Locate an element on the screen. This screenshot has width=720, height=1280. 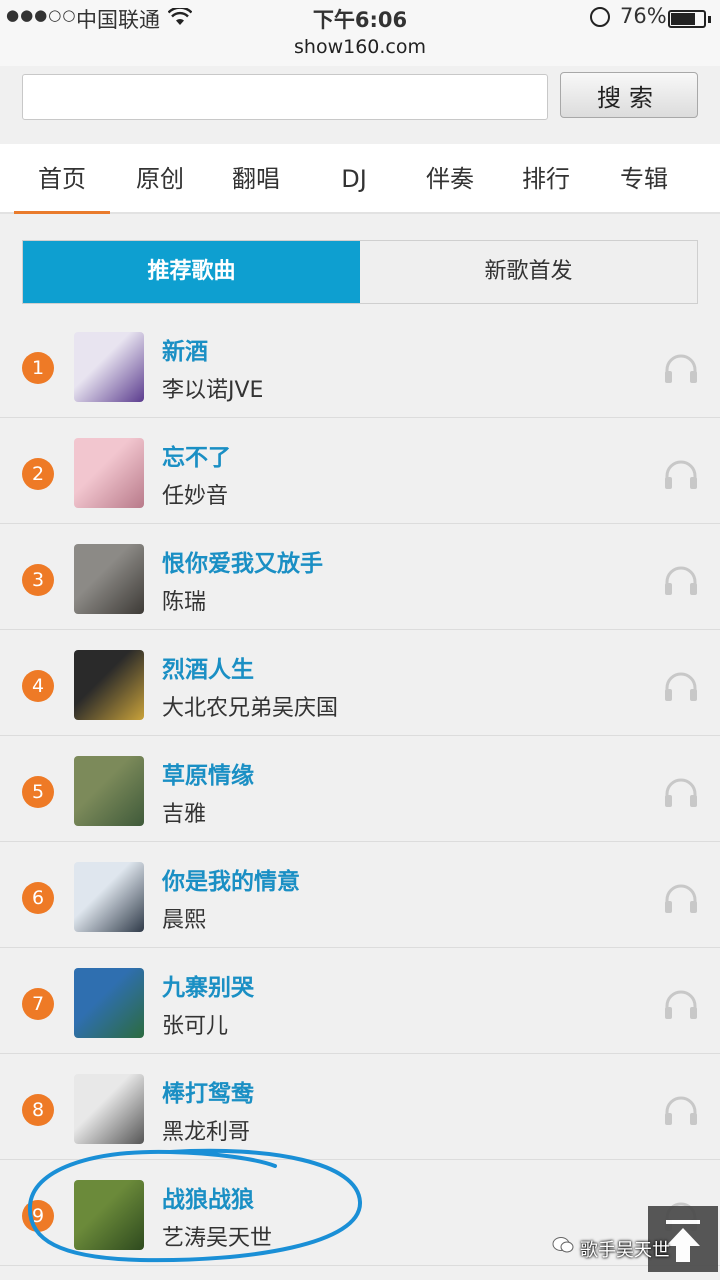
search-bar: 搜索 is located at coordinates (360, 105).